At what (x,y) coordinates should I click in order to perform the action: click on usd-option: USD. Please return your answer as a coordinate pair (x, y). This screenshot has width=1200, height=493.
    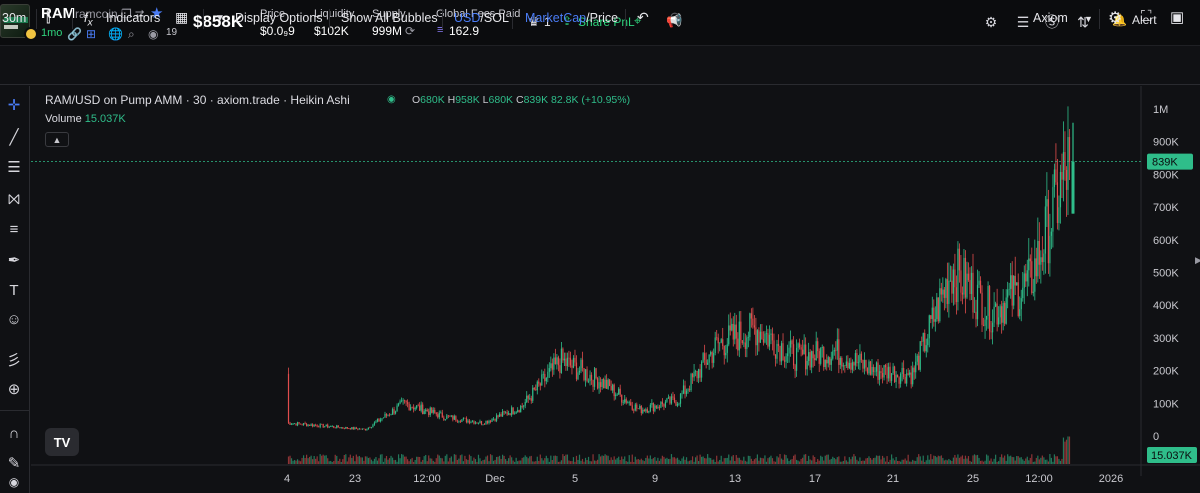
    Looking at the image, I should click on (467, 18).